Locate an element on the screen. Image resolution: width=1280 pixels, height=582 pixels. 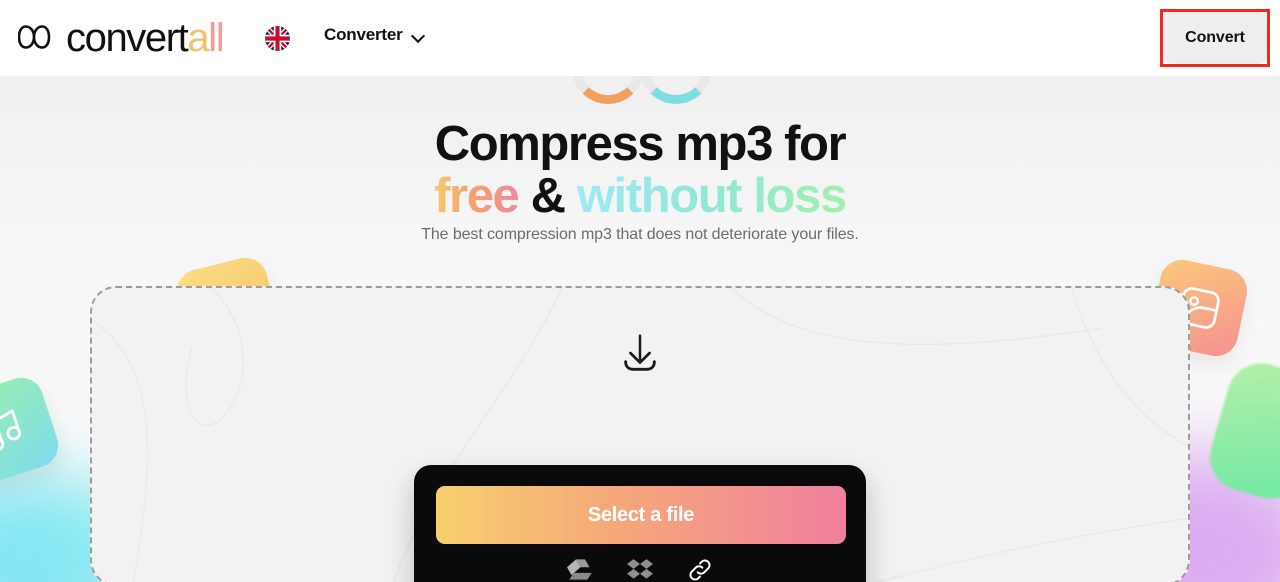
logo-infinity-icon is located at coordinates (41, 41).